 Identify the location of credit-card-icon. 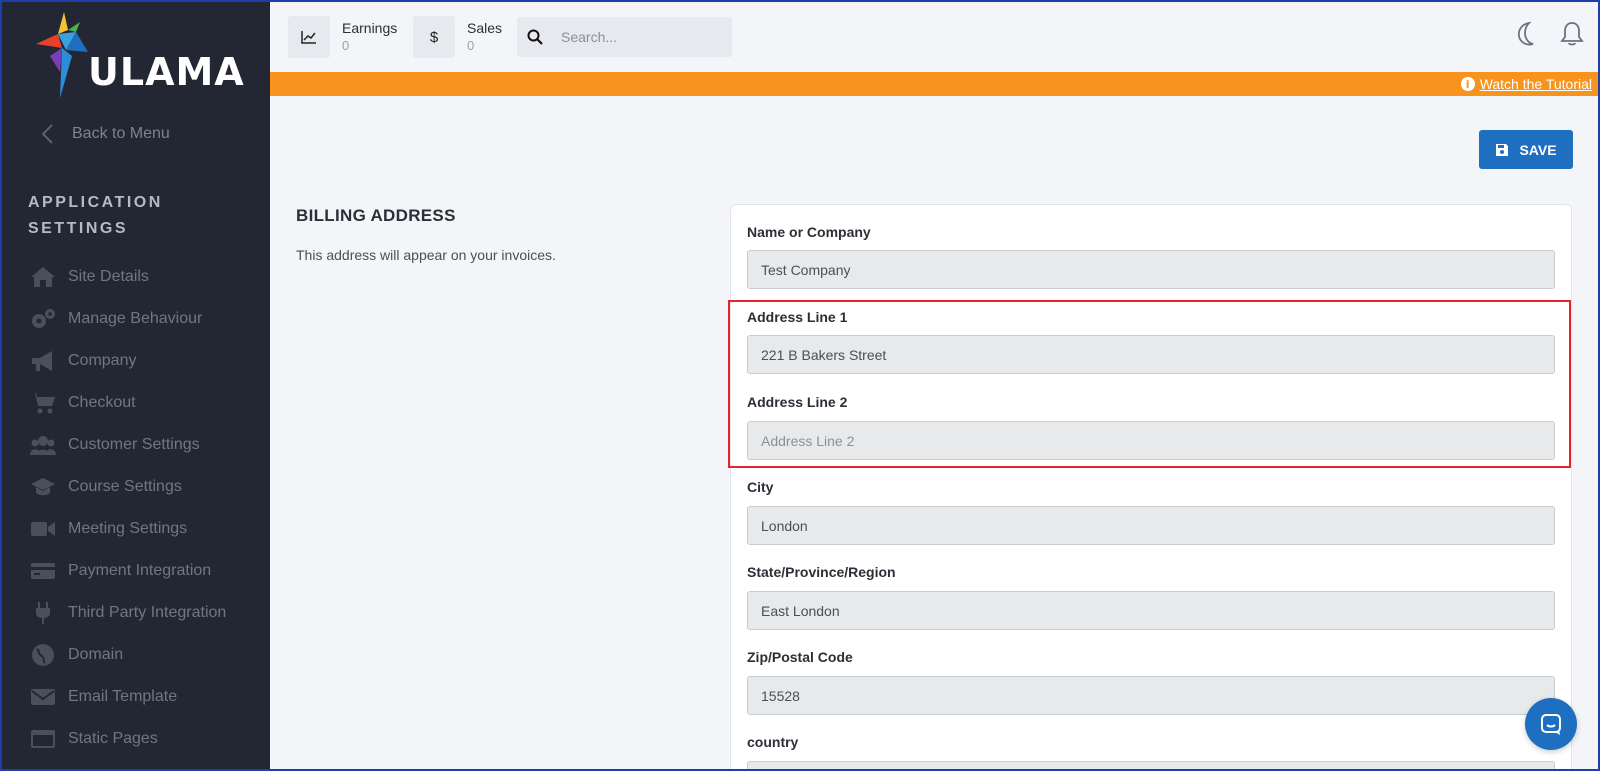
(43, 571).